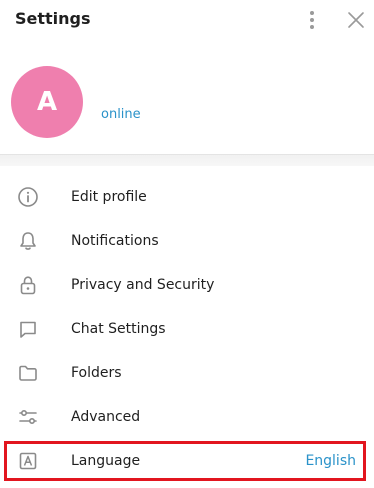  What do you see at coordinates (312, 20) in the screenshot?
I see `more-vertical-icon` at bounding box center [312, 20].